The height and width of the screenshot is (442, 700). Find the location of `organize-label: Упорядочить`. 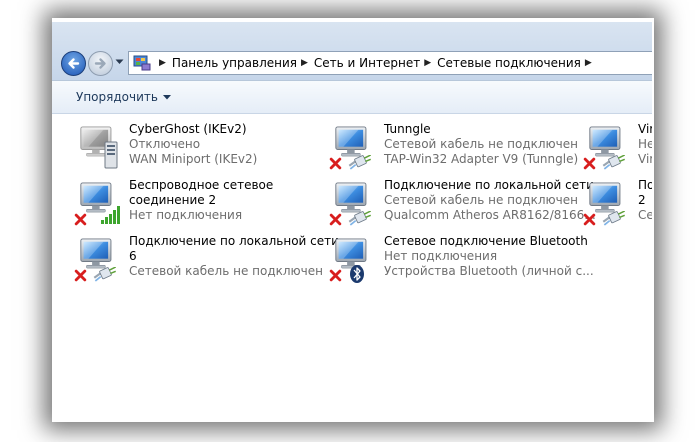

organize-label: Упорядочить is located at coordinates (117, 97).